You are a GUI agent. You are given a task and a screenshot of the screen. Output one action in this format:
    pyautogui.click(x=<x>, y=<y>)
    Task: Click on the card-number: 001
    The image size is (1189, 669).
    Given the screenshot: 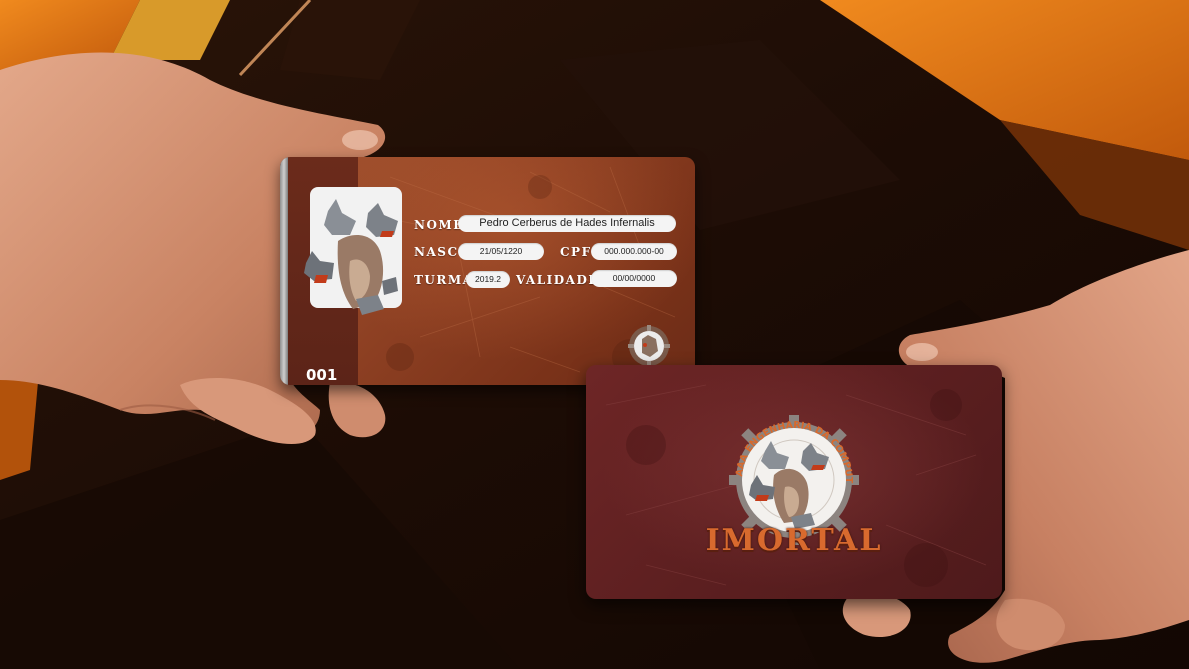 What is the action you would take?
    pyautogui.click(x=322, y=375)
    